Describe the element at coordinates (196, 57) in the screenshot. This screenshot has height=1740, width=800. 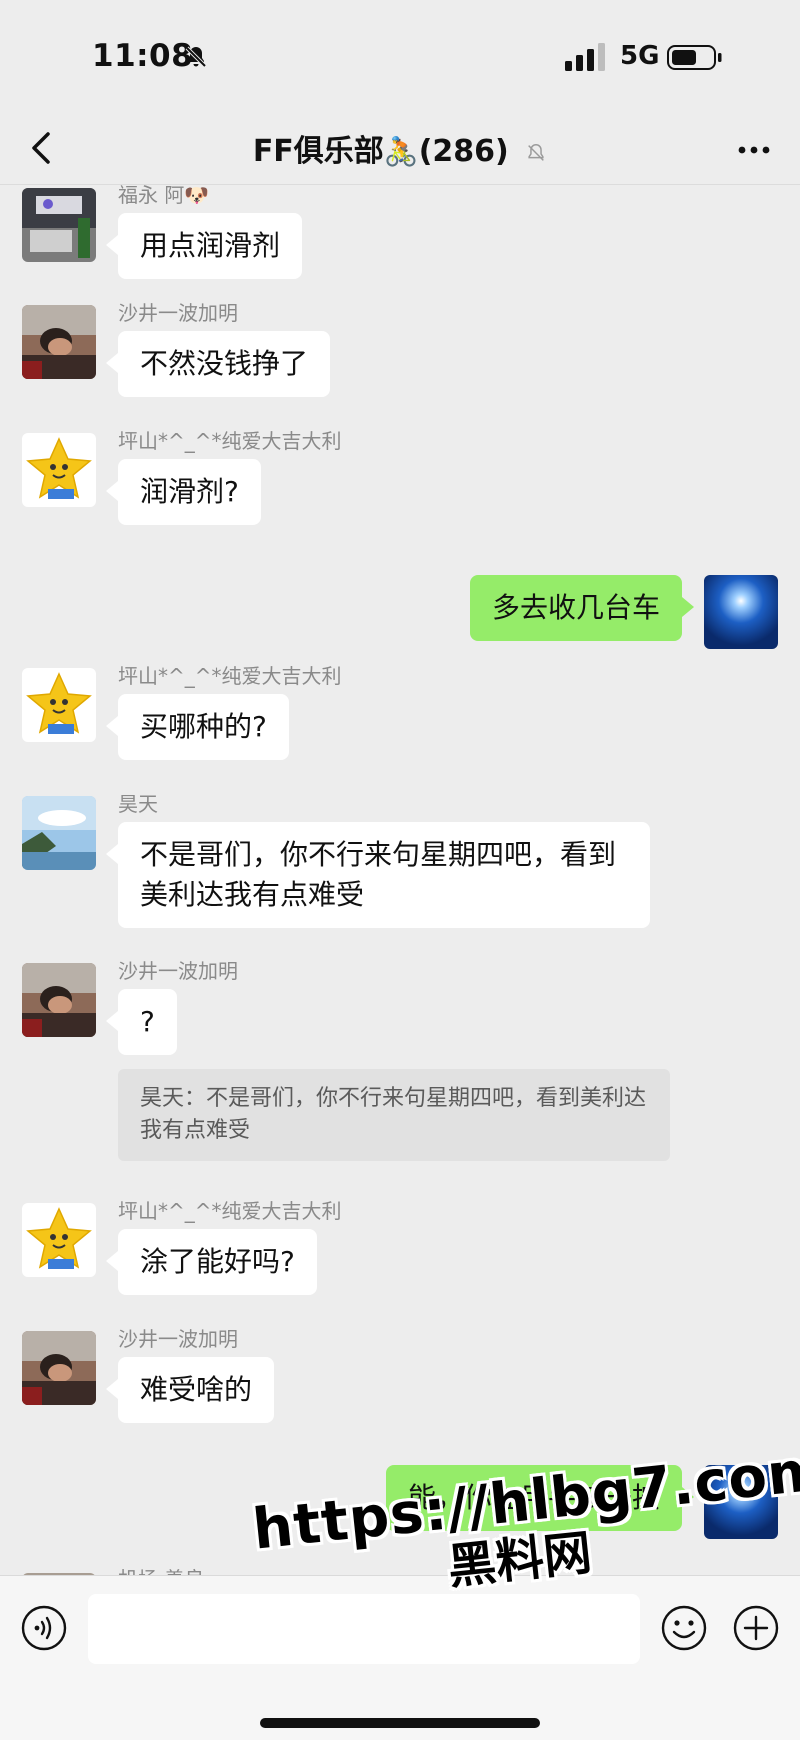
I see `bell-off-icon` at that location.